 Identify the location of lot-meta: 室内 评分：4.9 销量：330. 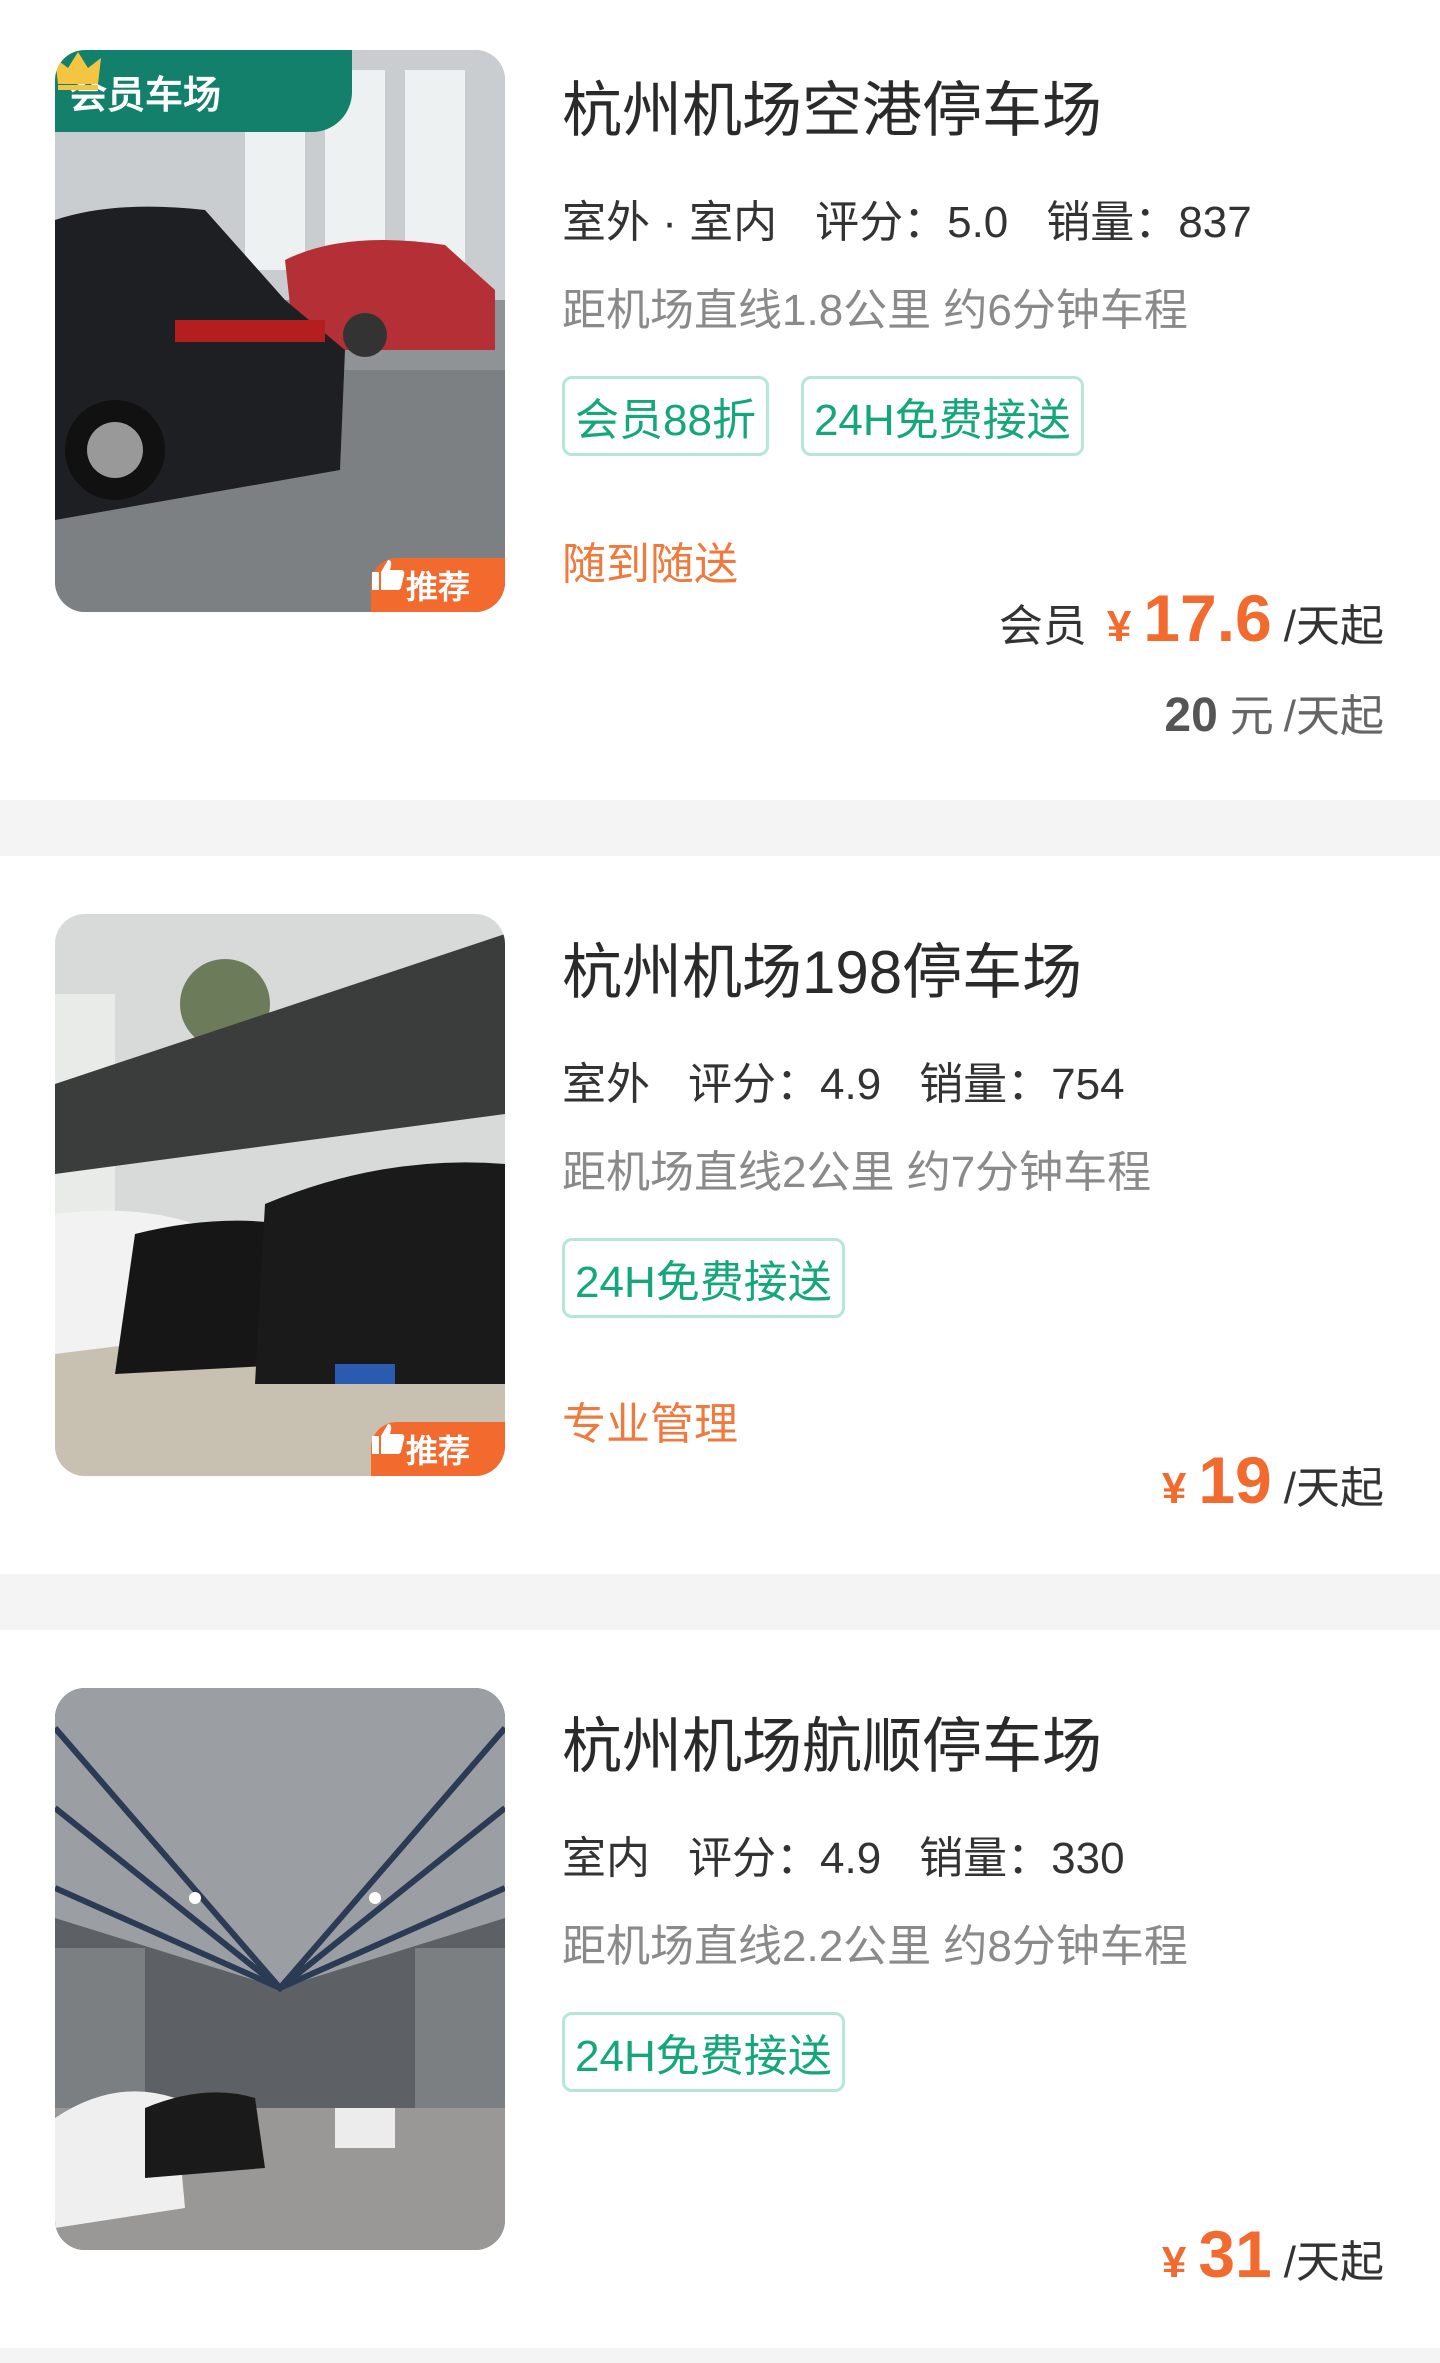
(862, 1856).